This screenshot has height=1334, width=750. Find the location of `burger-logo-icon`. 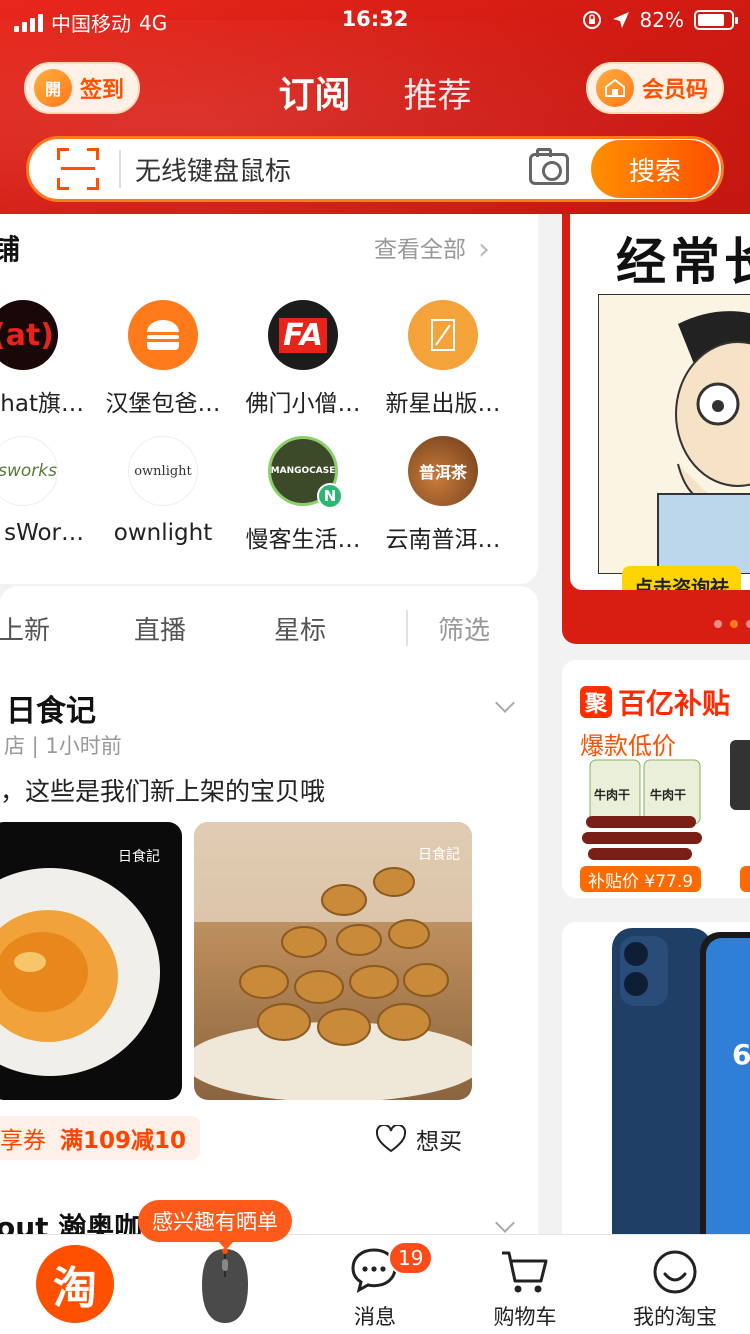

burger-logo-icon is located at coordinates (163, 335).